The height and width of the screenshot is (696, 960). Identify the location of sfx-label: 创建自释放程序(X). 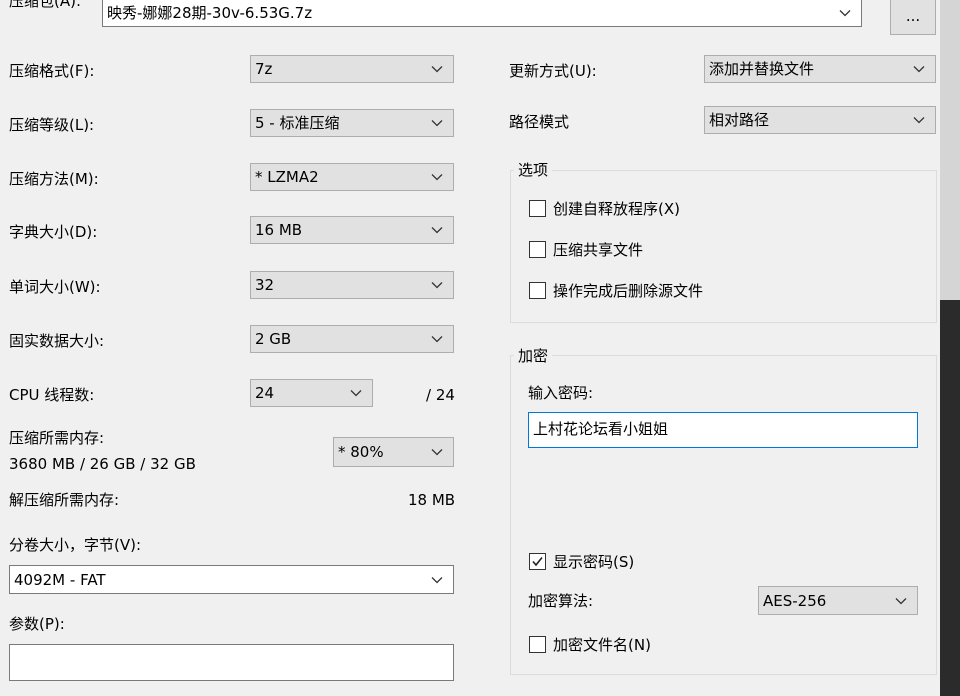
(616, 209).